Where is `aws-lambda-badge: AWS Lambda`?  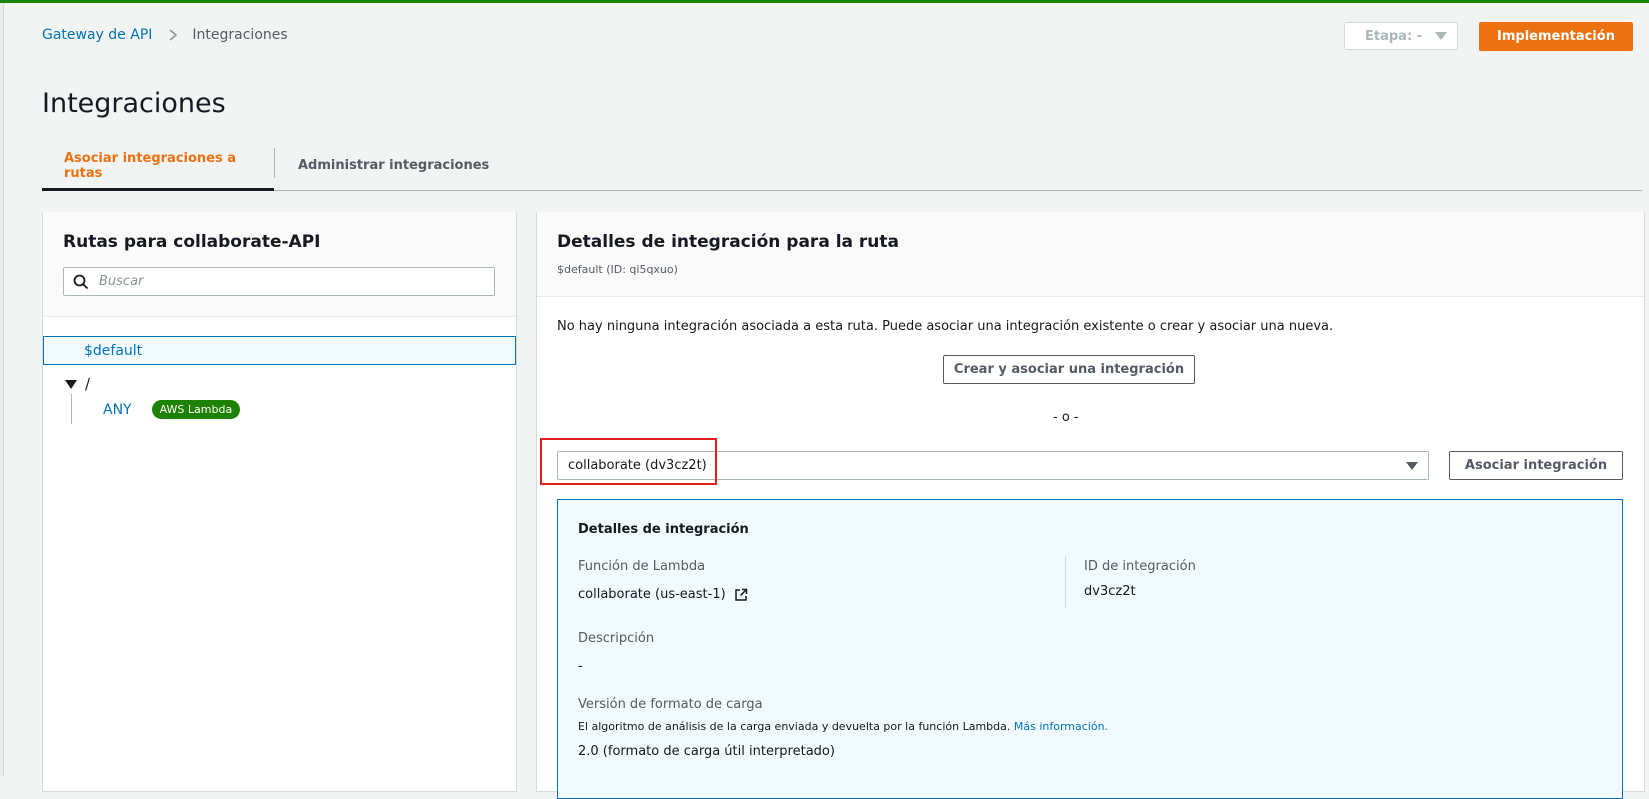
aws-lambda-badge: AWS Lambda is located at coordinates (196, 409).